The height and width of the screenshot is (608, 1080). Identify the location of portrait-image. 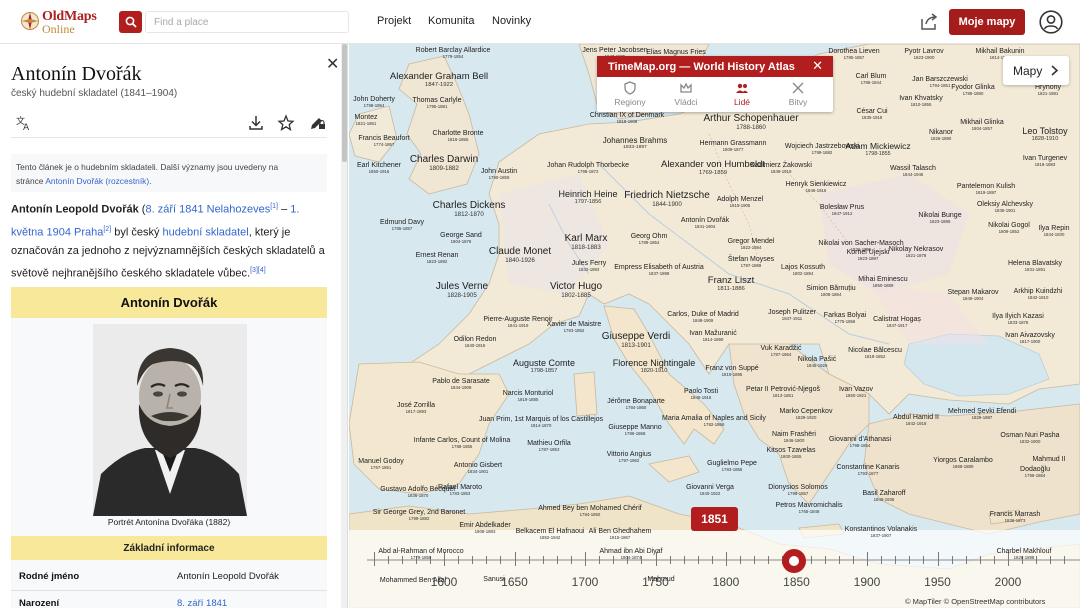
(170, 420).